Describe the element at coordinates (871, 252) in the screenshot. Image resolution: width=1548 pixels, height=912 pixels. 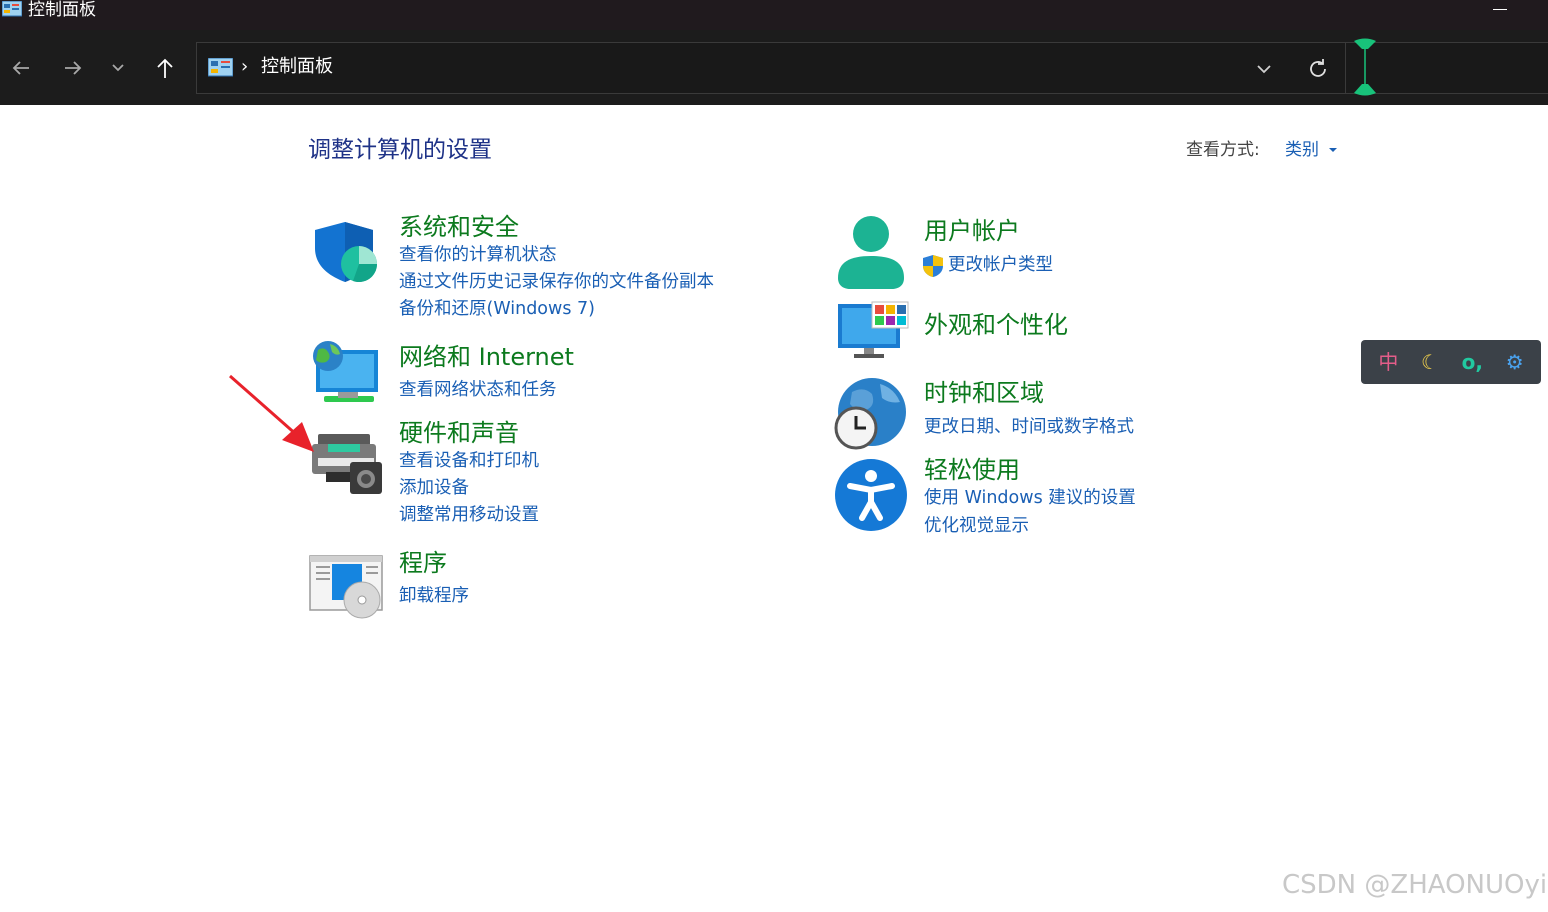
I see `user-icon` at that location.